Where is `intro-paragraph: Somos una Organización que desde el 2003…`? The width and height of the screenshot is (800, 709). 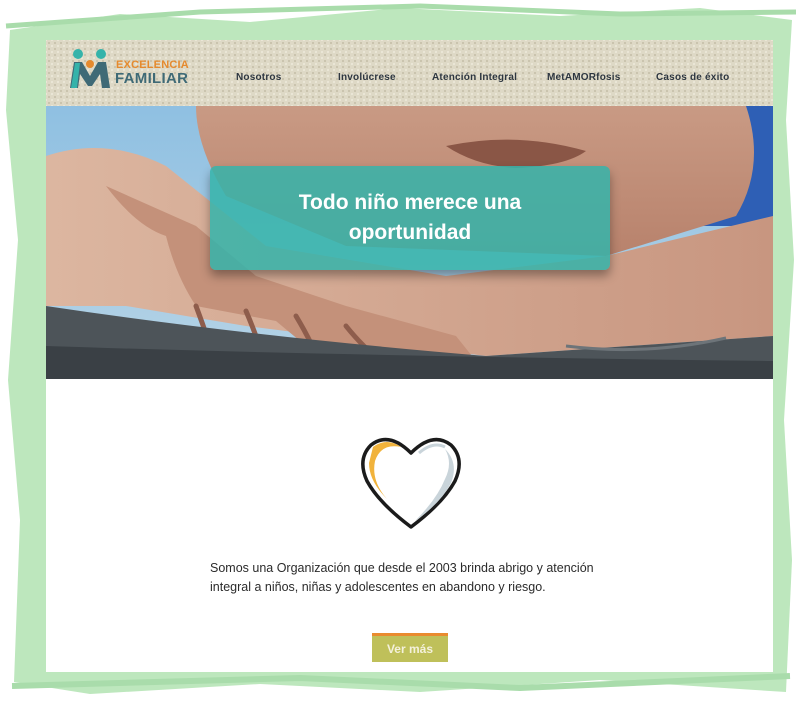
intro-paragraph: Somos una Organización que desde el 2003… is located at coordinates (402, 577).